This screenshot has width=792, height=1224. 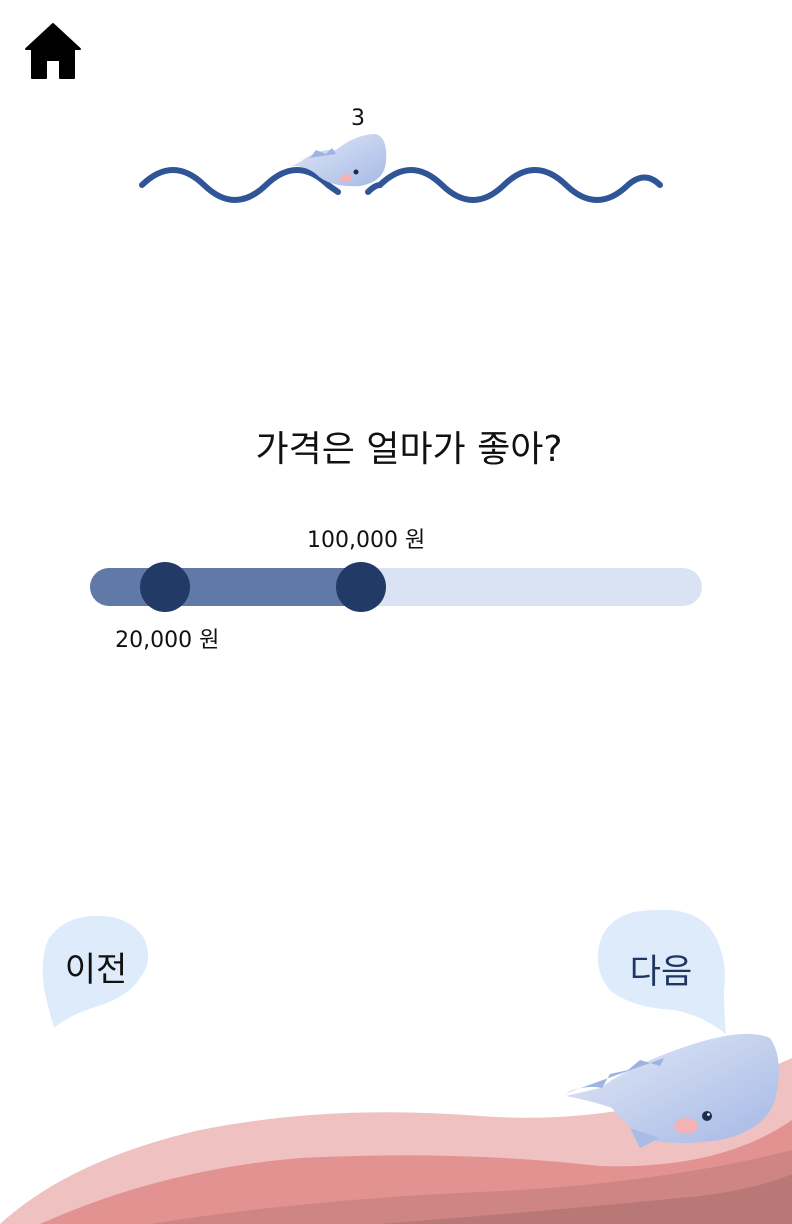 I want to click on prev-label: 이전, so click(x=96, y=970).